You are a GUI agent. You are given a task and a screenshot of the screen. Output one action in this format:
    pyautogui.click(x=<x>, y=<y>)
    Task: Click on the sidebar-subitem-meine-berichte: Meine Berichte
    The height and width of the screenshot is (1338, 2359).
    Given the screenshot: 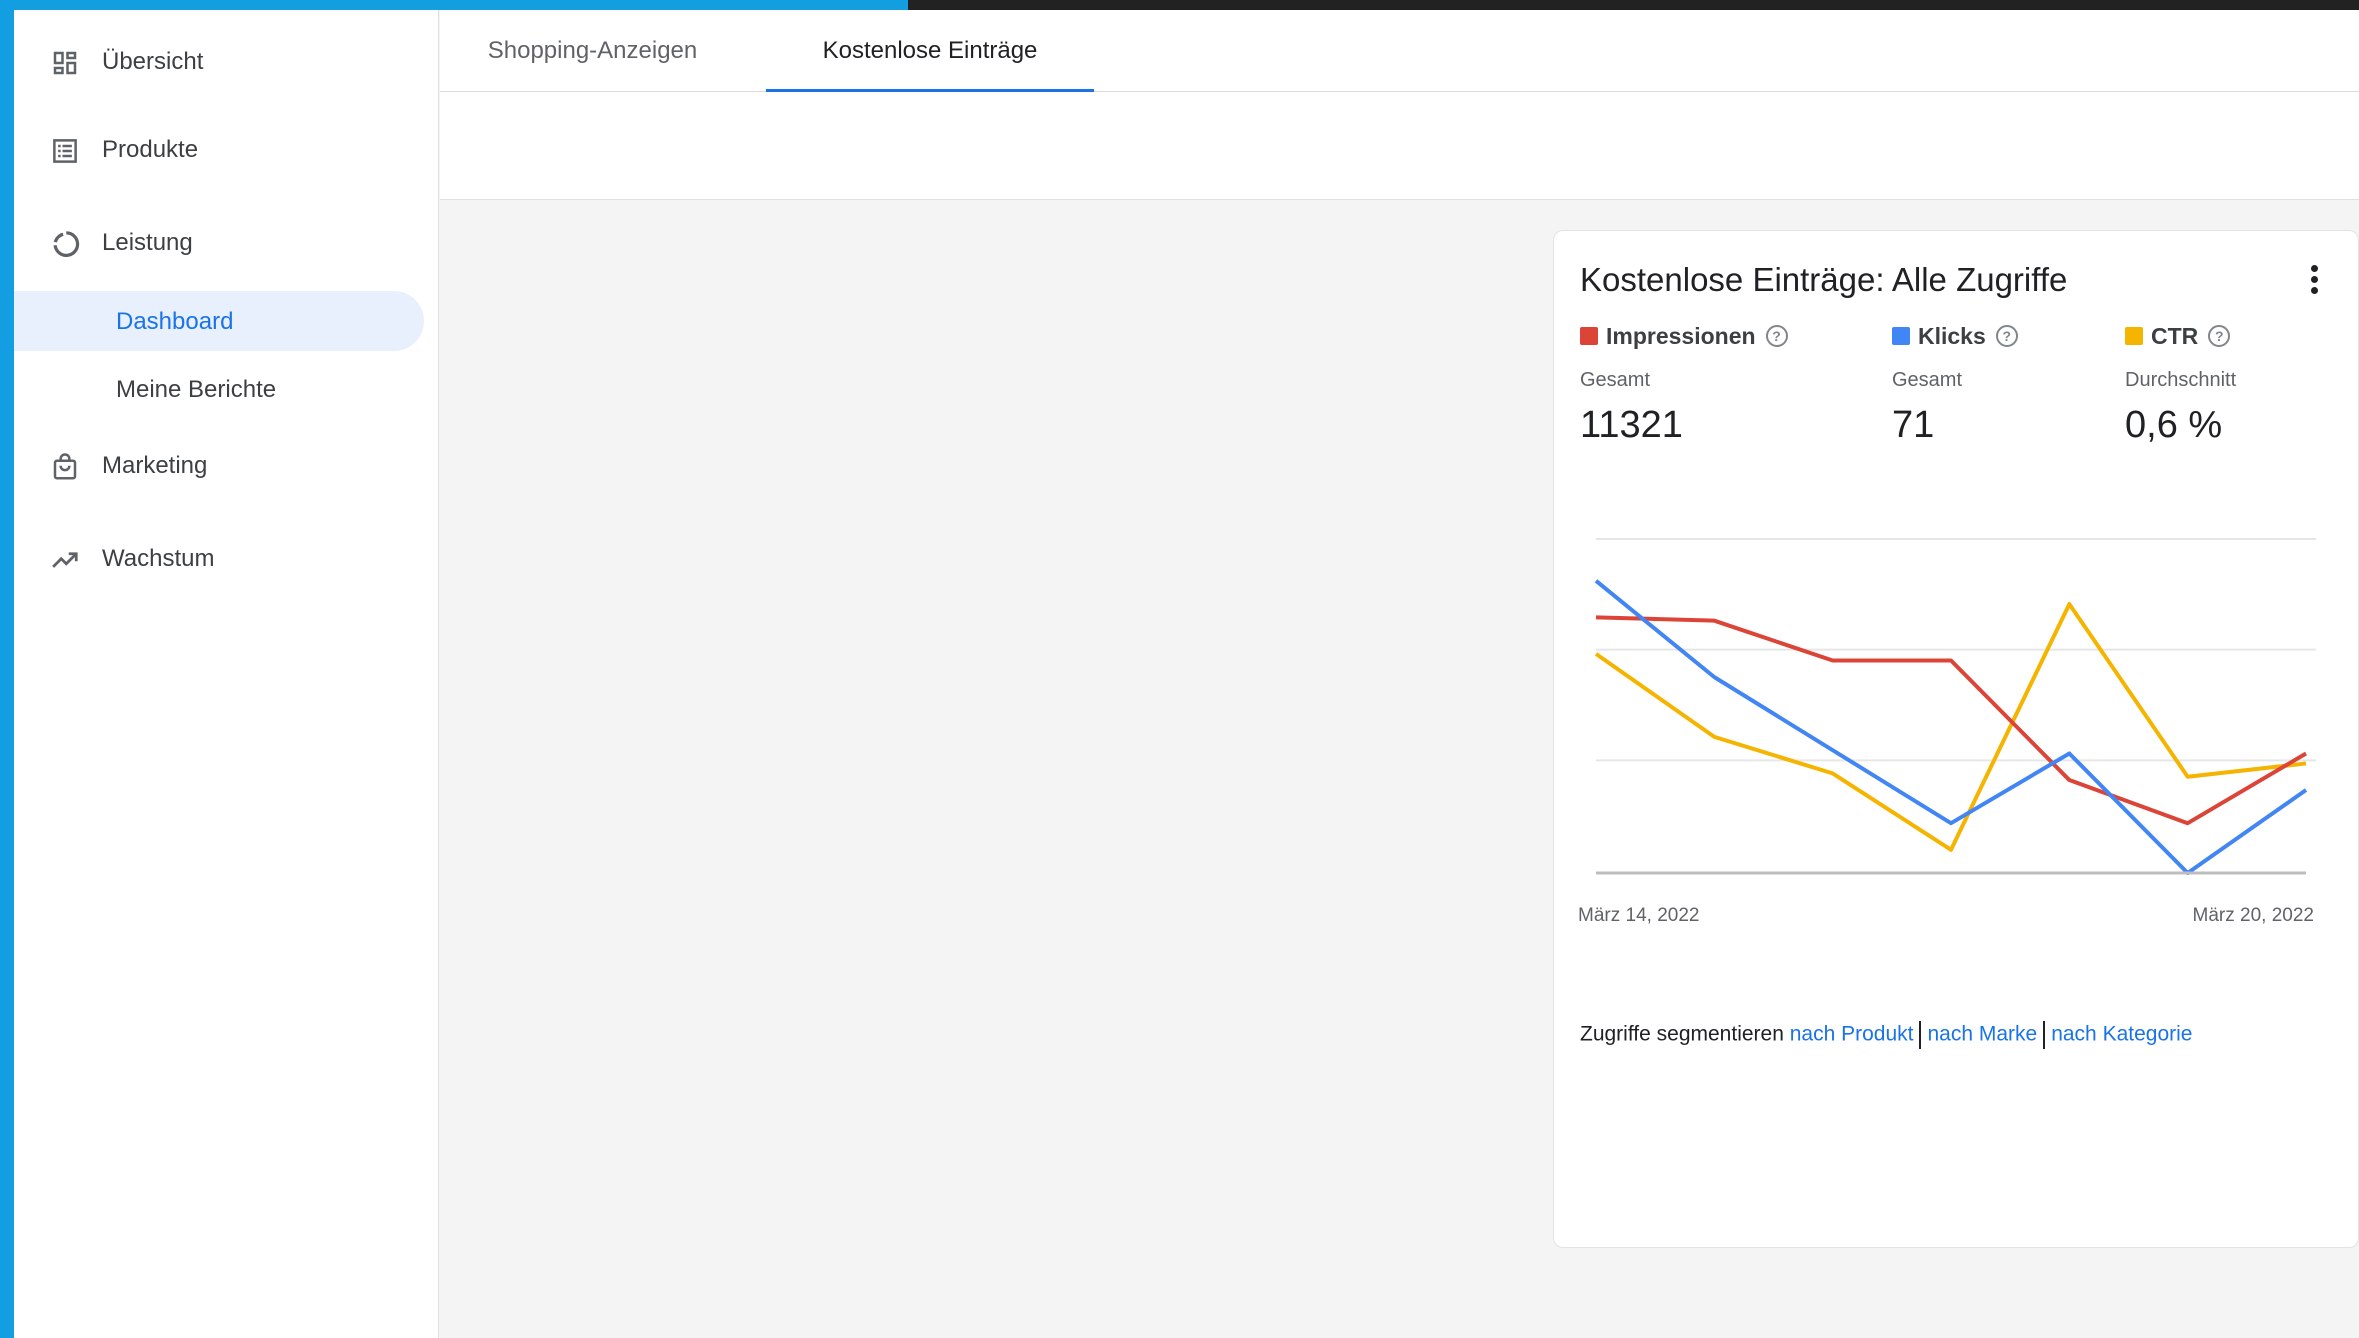 What is the action you would take?
    pyautogui.click(x=219, y=389)
    